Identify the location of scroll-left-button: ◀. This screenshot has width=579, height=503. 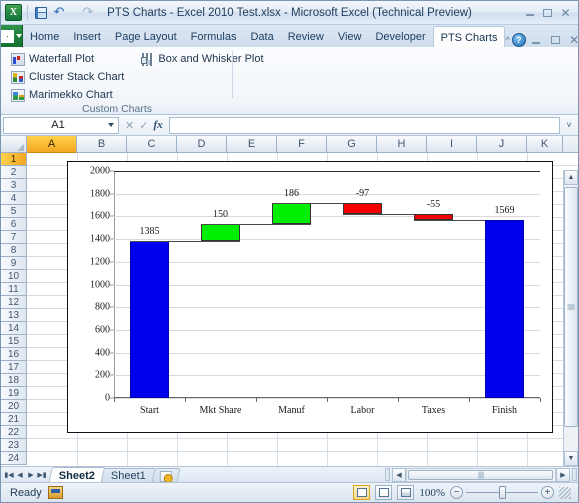
(399, 474).